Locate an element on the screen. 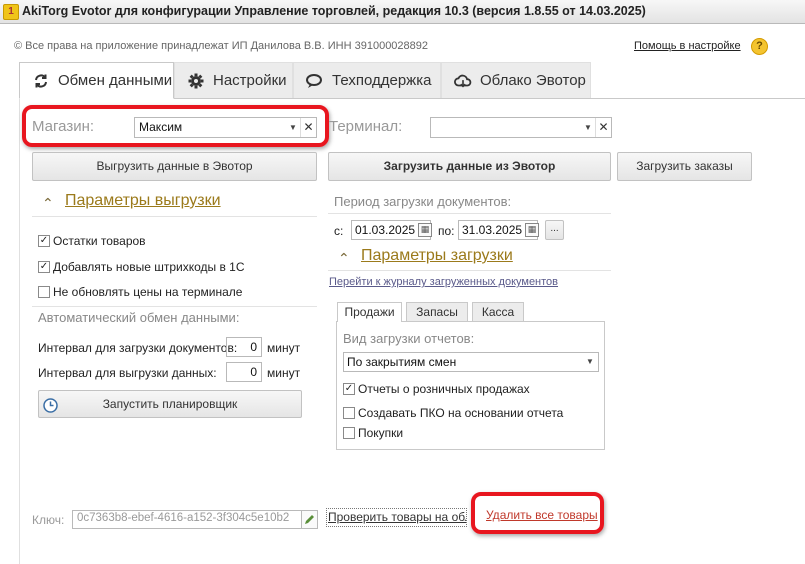 The width and height of the screenshot is (805, 564). clear-terminal-button: ✕ is located at coordinates (603, 127).